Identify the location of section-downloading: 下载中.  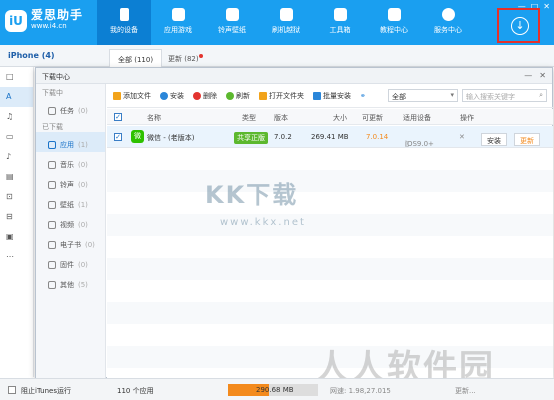
(52, 93).